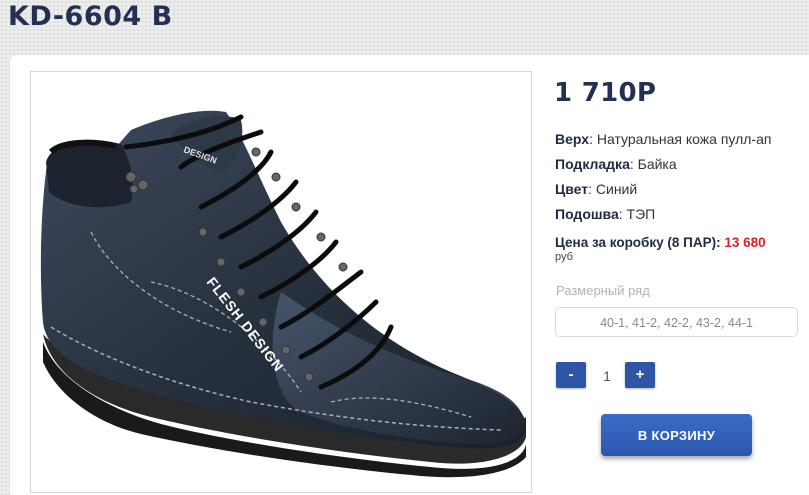 The width and height of the screenshot is (809, 495). I want to click on size-range-label: Размерный ряд, so click(603, 290).